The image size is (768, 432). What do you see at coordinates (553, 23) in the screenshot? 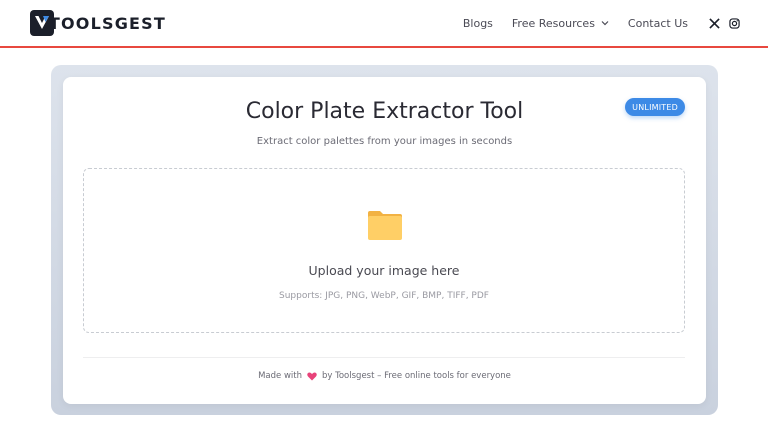
I see `nav-free-resources-label: Free Resources` at bounding box center [553, 23].